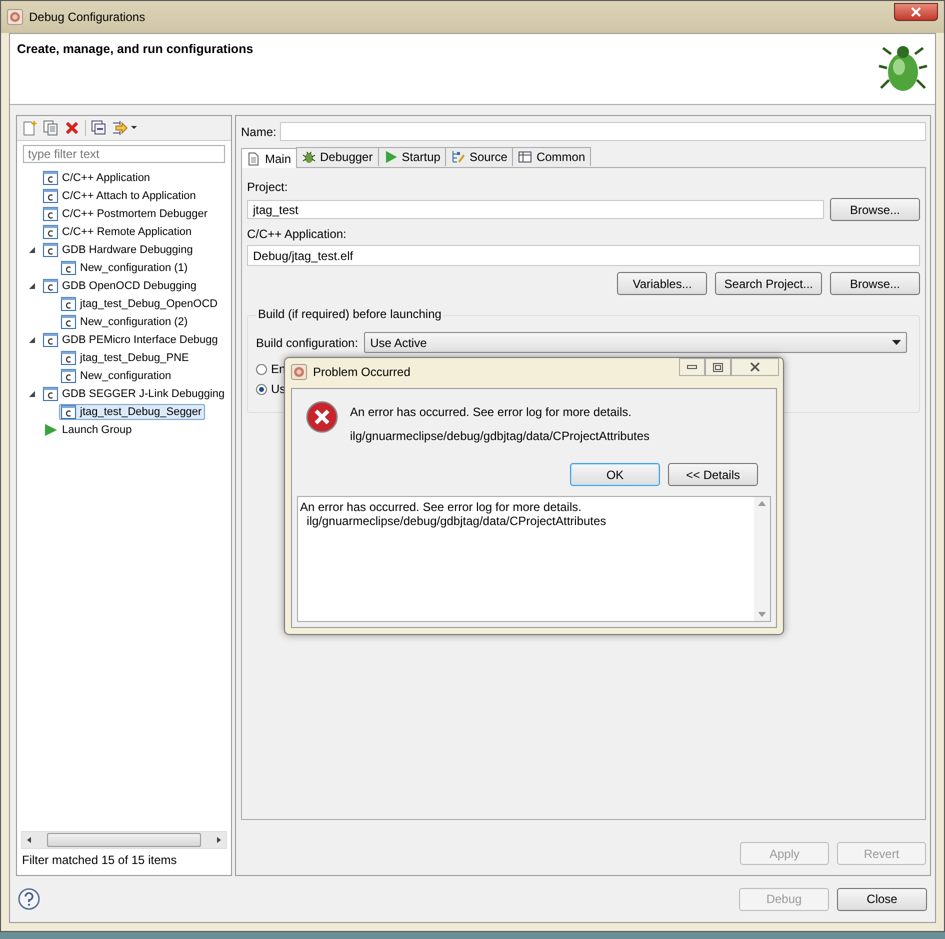  I want to click on tree-pencil-icon, so click(458, 157).